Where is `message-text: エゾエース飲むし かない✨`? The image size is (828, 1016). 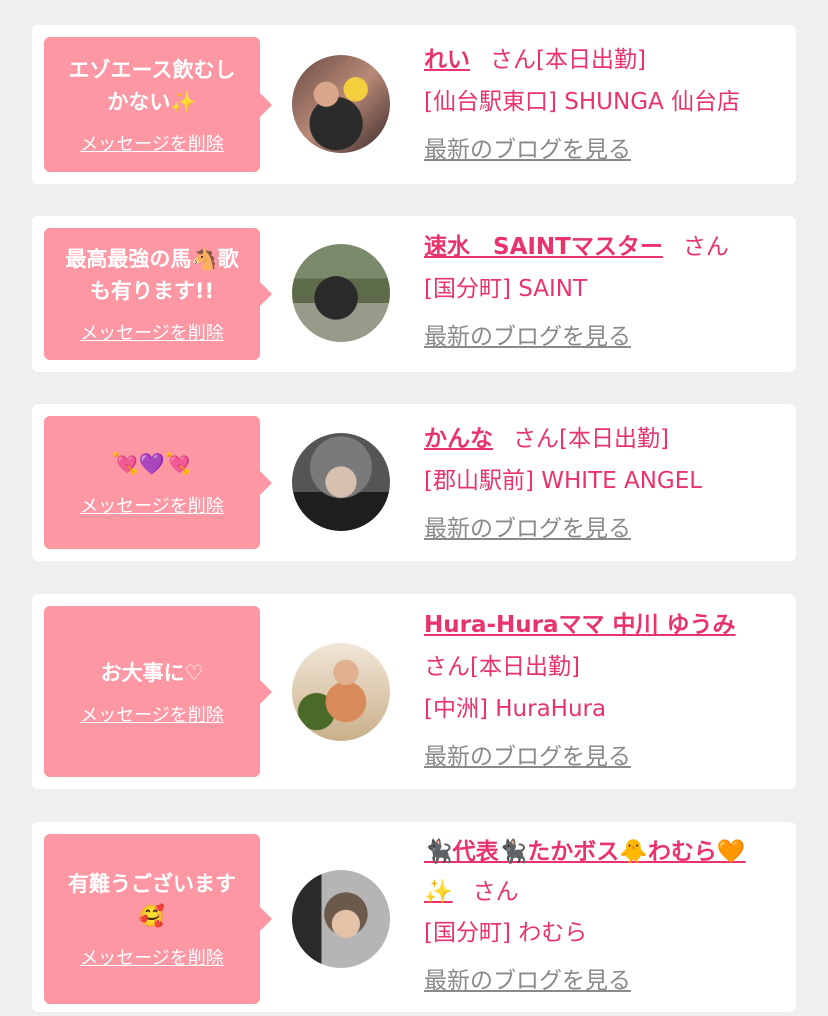
message-text: エゾエース飲むし かない✨ is located at coordinates (152, 85).